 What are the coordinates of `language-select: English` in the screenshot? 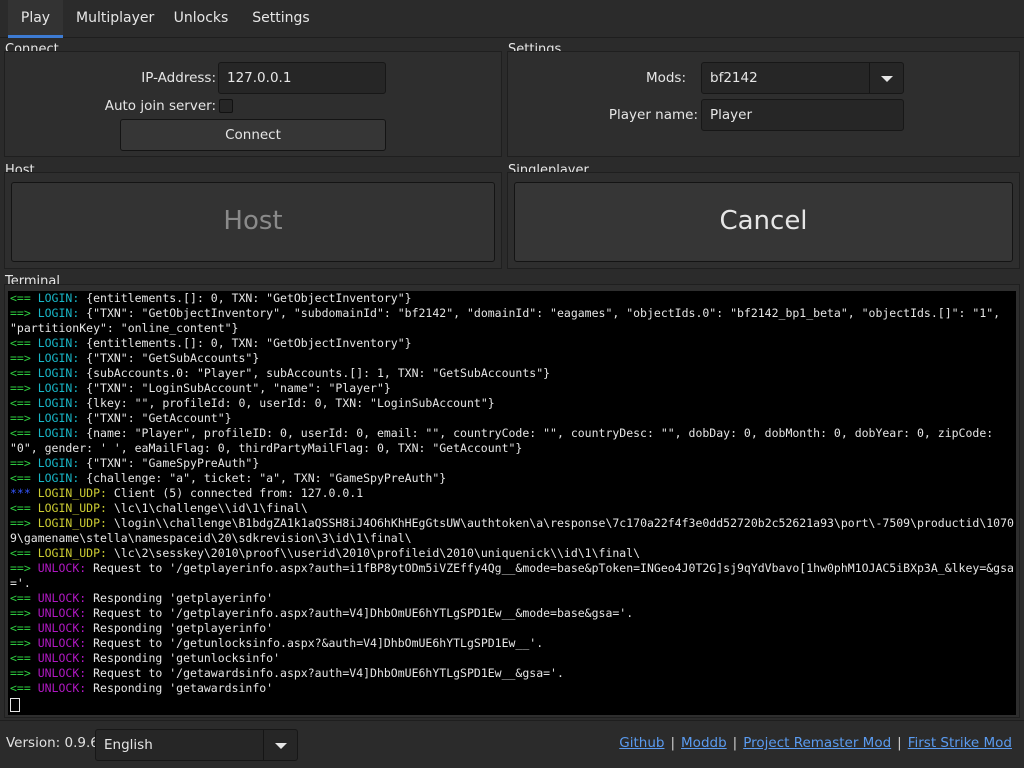 It's located at (196, 745).